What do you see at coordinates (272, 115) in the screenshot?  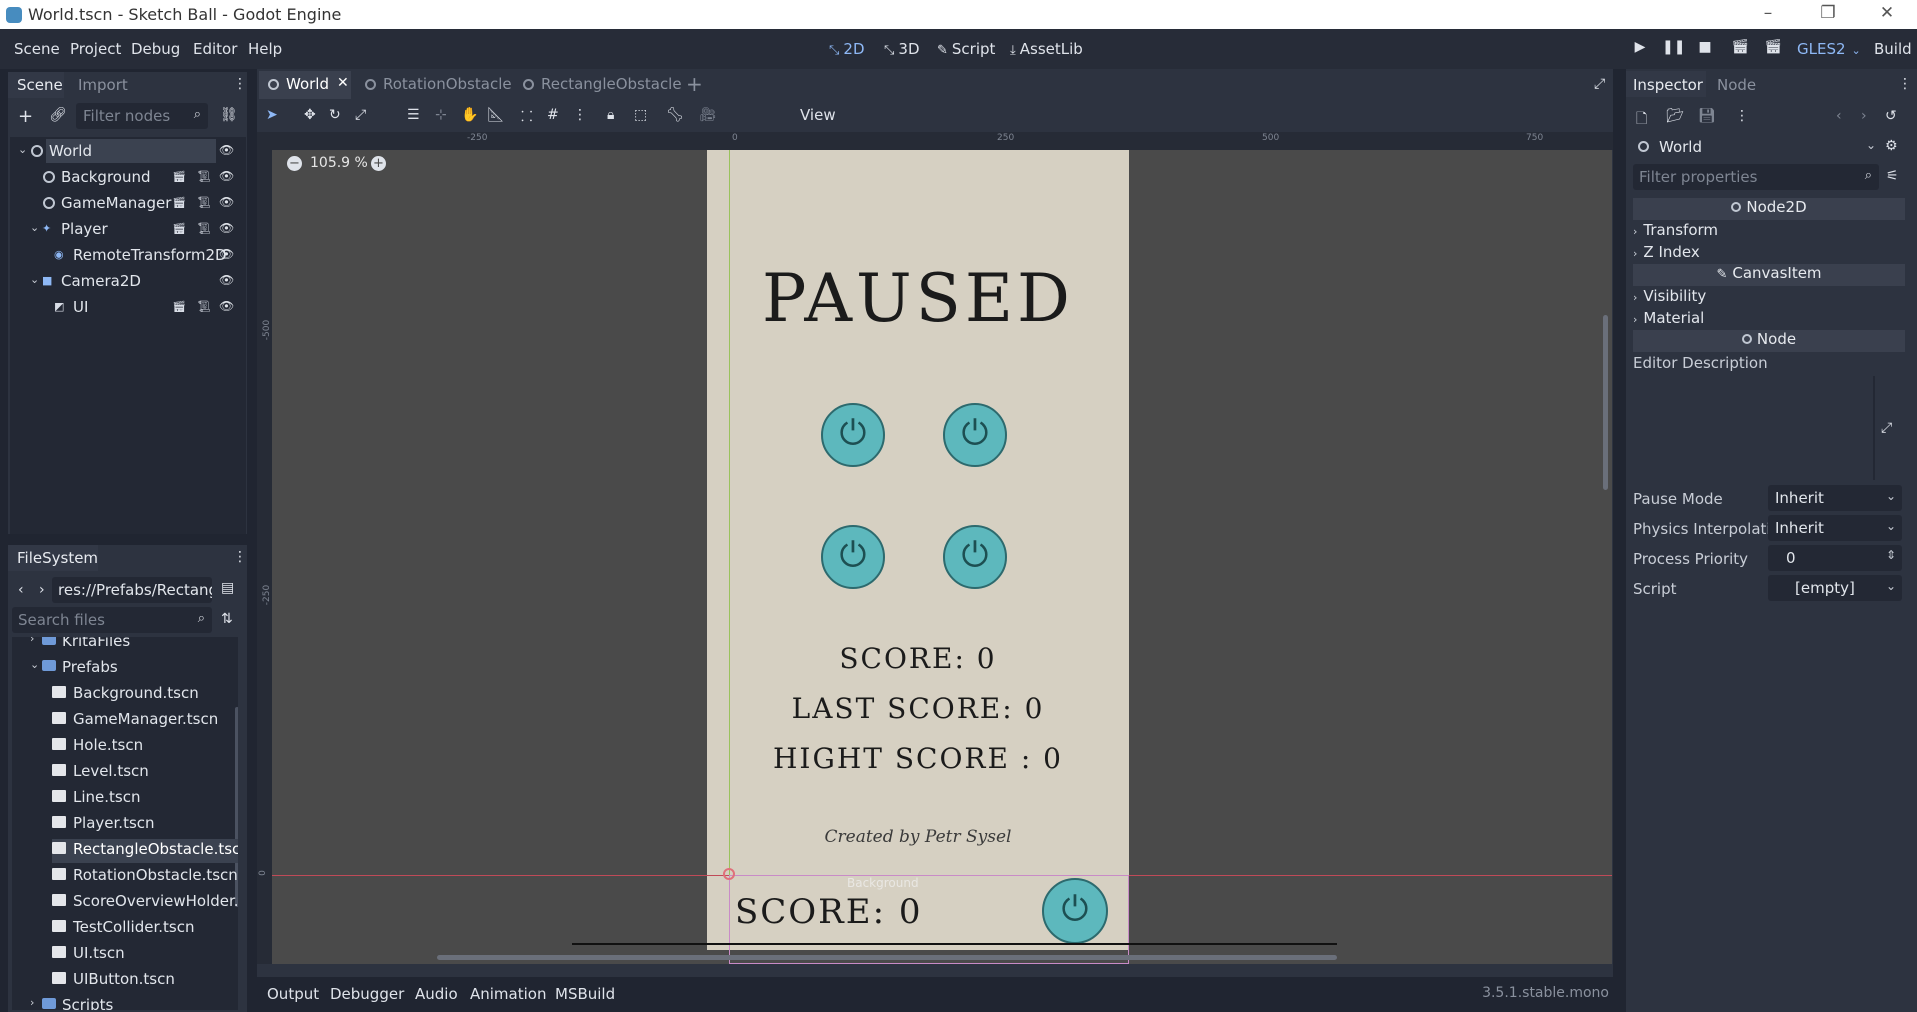 I see `select-mode-icon: ➤` at bounding box center [272, 115].